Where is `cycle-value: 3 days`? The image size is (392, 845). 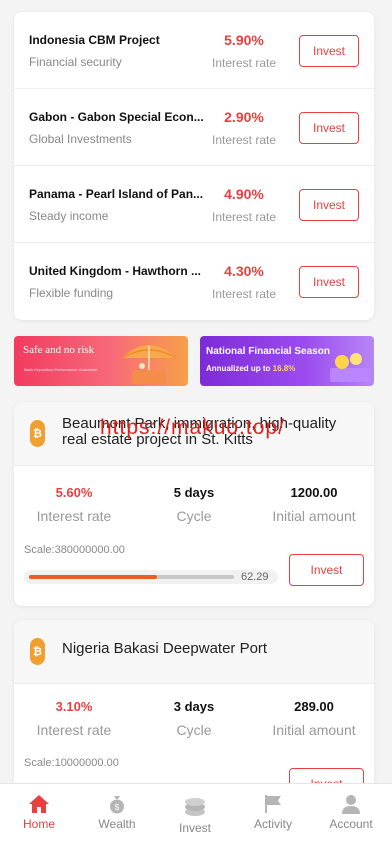 cycle-value: 3 days is located at coordinates (194, 706).